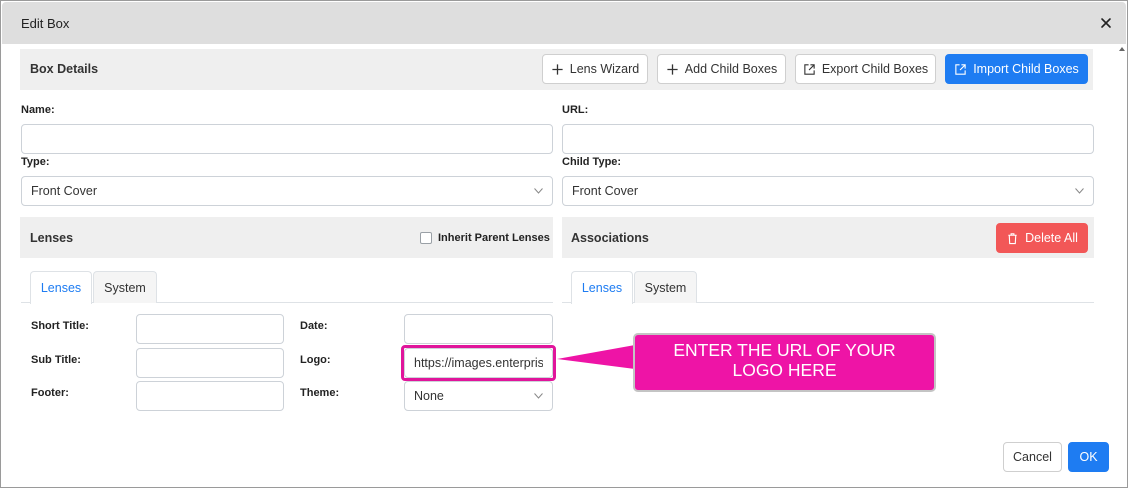  Describe the element at coordinates (35, 162) in the screenshot. I see `type-label: Type:` at that location.